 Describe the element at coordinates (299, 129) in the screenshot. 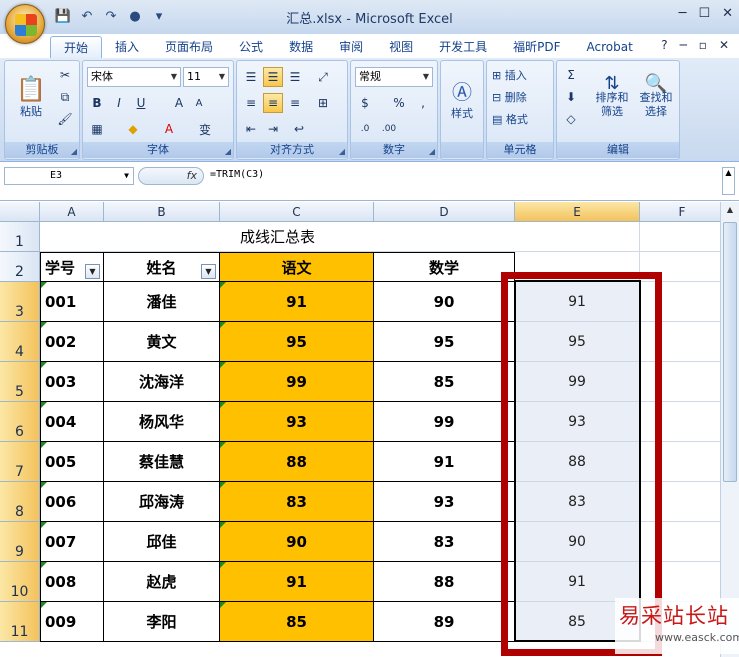

I see `wrap-text-icon: ↩` at that location.